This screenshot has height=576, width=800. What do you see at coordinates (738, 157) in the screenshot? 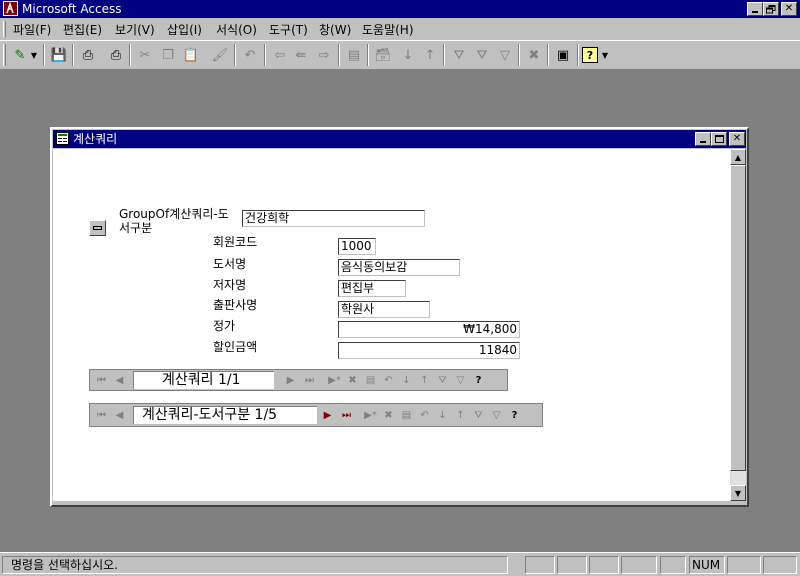
I see `scroll-up-button: ▲` at bounding box center [738, 157].